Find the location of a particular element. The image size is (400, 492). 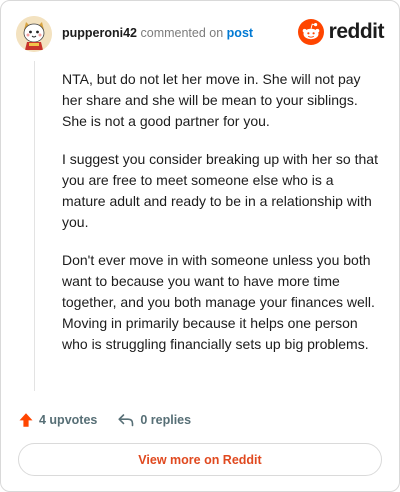

reddit-snoo-icon is located at coordinates (310, 32).